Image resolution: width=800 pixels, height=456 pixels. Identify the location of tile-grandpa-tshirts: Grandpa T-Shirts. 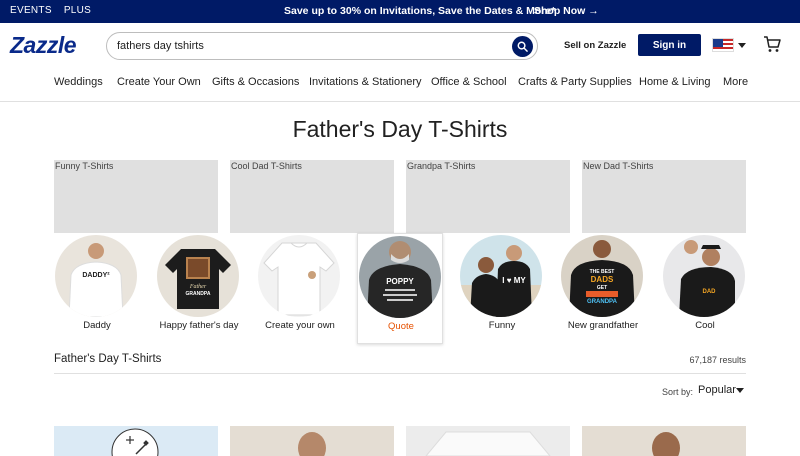
(488, 196).